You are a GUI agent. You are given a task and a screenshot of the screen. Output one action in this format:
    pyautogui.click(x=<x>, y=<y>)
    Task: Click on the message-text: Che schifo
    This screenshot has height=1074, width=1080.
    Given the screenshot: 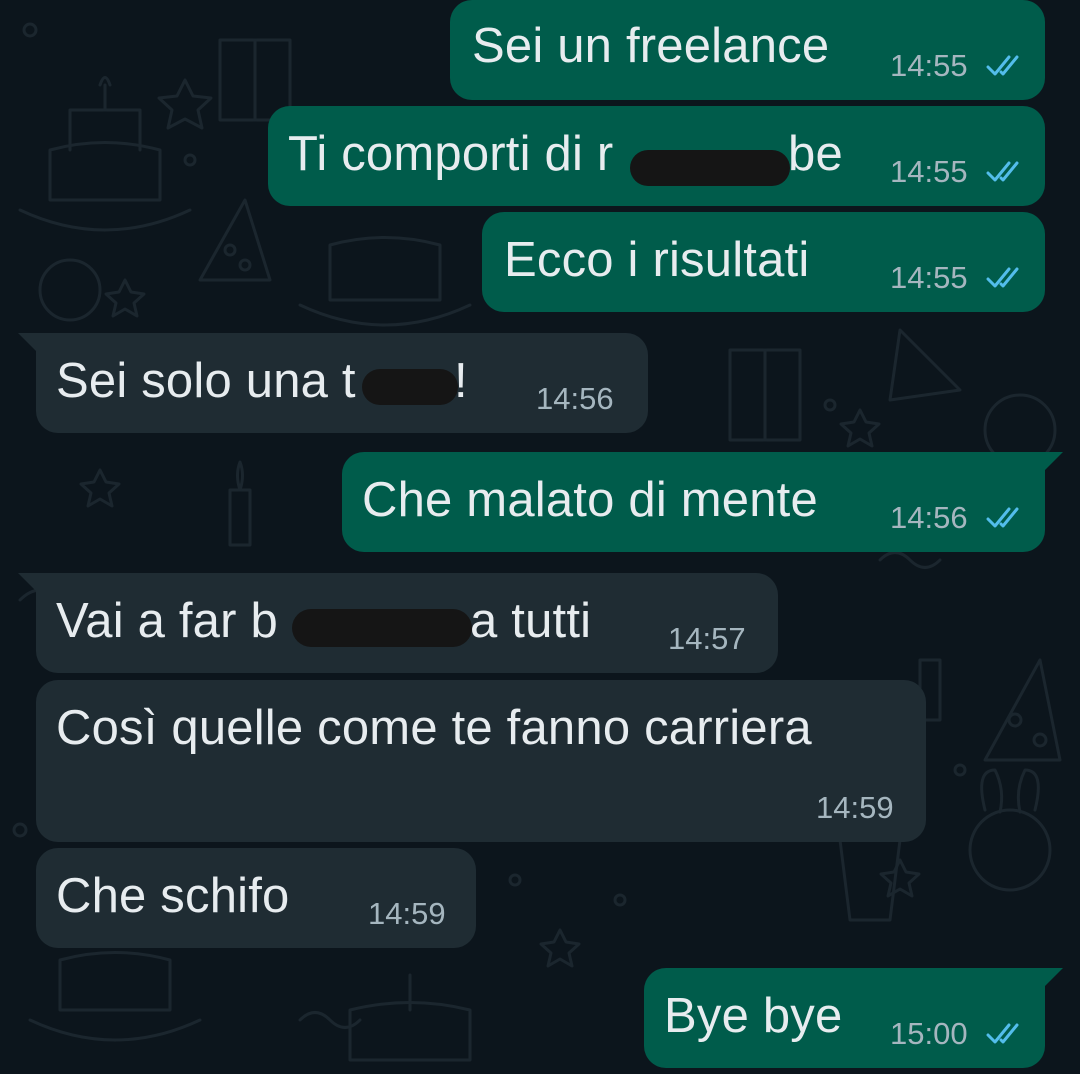 What is the action you would take?
    pyautogui.click(x=173, y=896)
    